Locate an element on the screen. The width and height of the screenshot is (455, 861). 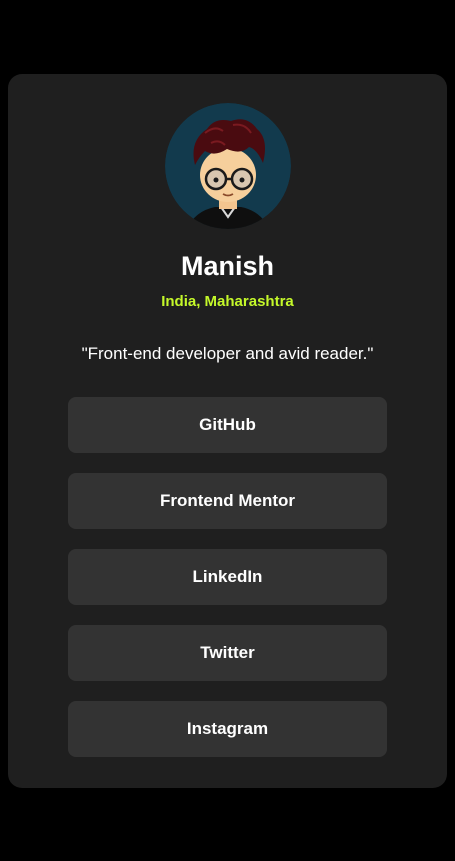
frontend-mentor-link-button: Frontend Mentor is located at coordinates (227, 501).